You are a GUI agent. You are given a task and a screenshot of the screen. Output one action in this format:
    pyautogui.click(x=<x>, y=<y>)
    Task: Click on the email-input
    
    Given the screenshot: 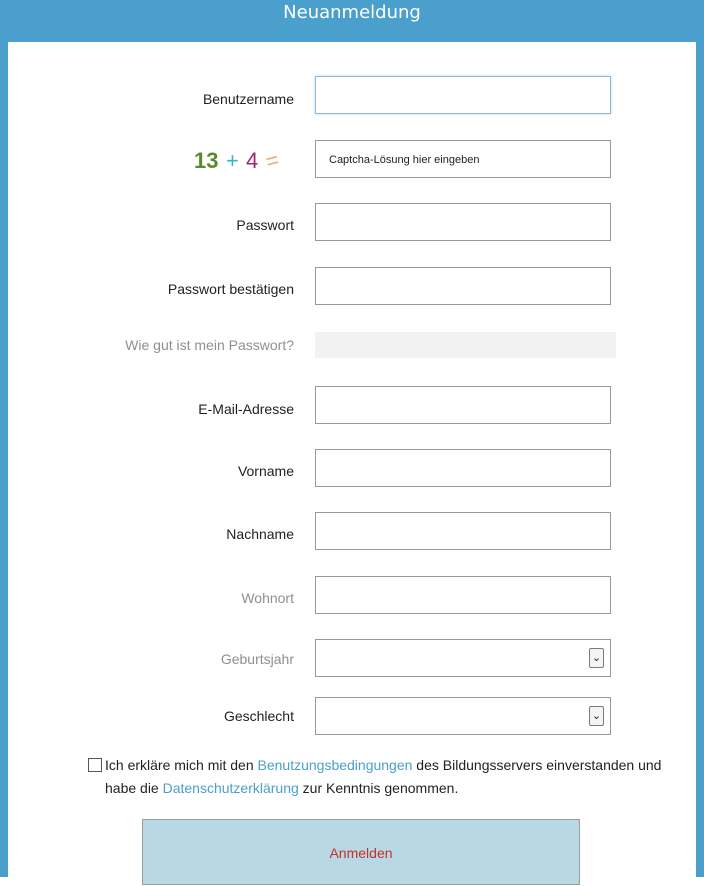 What is the action you would take?
    pyautogui.click(x=463, y=405)
    